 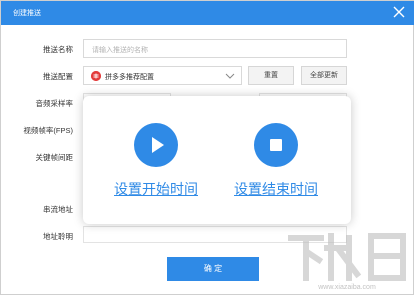 What do you see at coordinates (213, 269) in the screenshot?
I see `confirm-button: 确 定` at bounding box center [213, 269].